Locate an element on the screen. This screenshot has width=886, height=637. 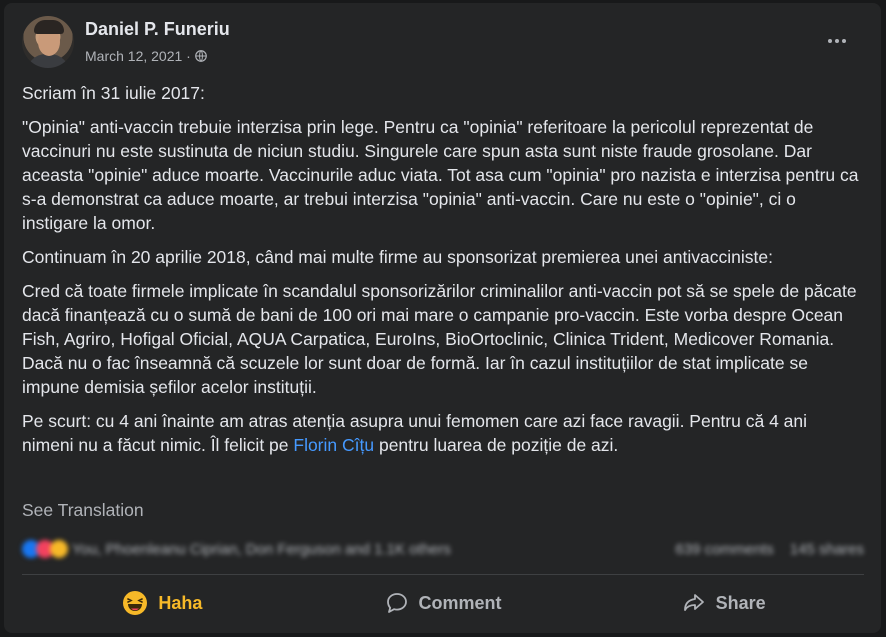
share-label: Share is located at coordinates (740, 602).